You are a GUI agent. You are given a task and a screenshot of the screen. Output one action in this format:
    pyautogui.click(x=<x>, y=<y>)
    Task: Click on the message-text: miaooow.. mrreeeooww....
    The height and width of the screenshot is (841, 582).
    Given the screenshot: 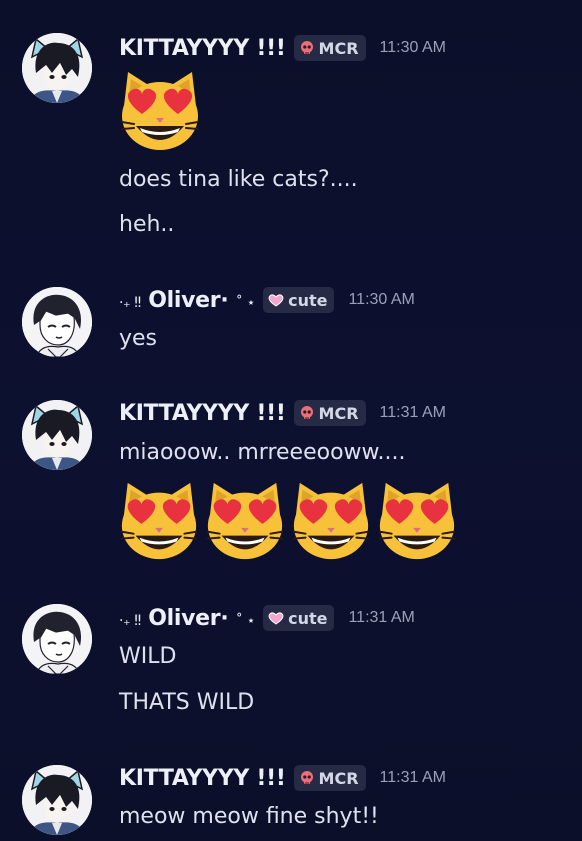 What is the action you would take?
    pyautogui.click(x=262, y=452)
    